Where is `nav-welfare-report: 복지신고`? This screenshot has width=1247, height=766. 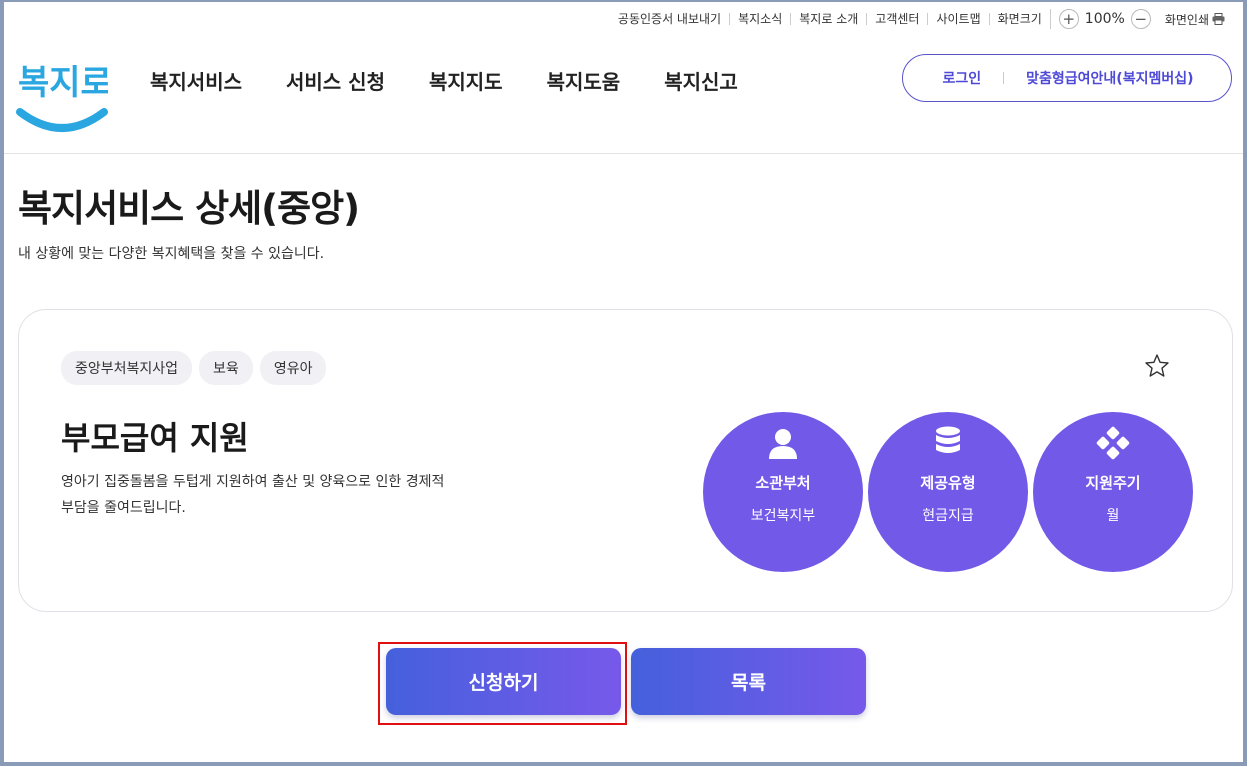 nav-welfare-report: 복지신고 is located at coordinates (701, 80).